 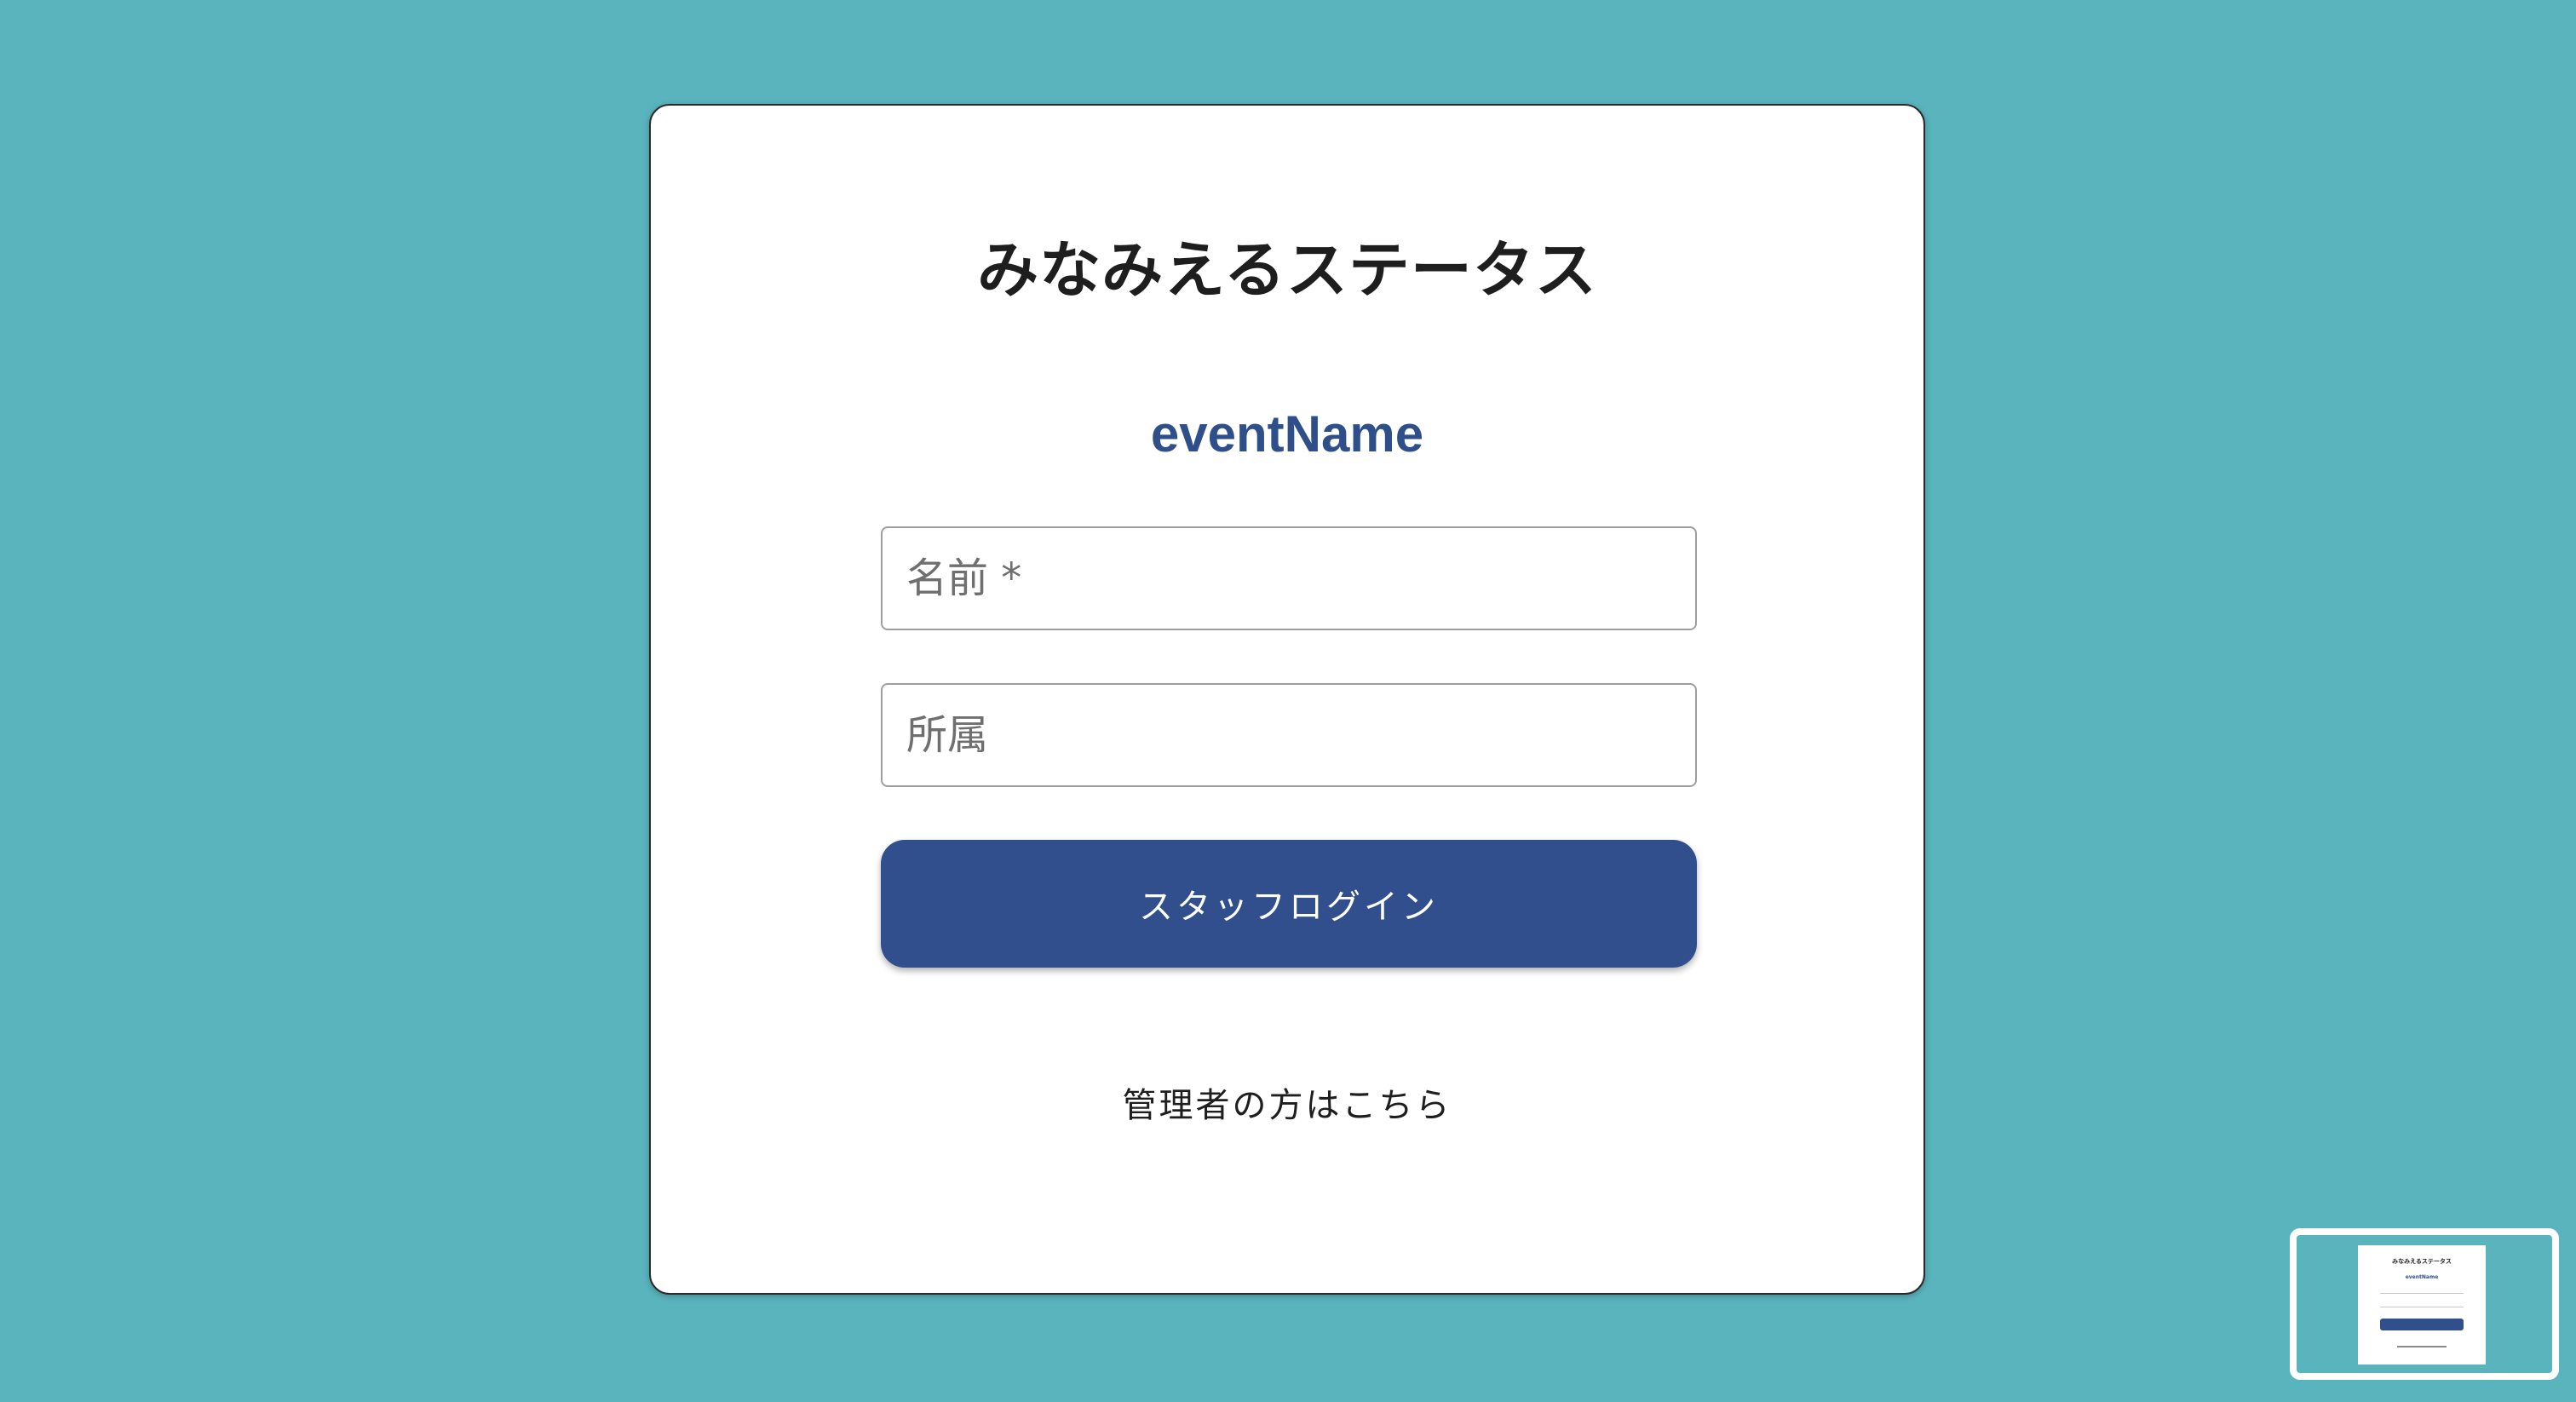 I want to click on page-thumbnail-preview: みなみえるステータス eventName, so click(x=2425, y=1304).